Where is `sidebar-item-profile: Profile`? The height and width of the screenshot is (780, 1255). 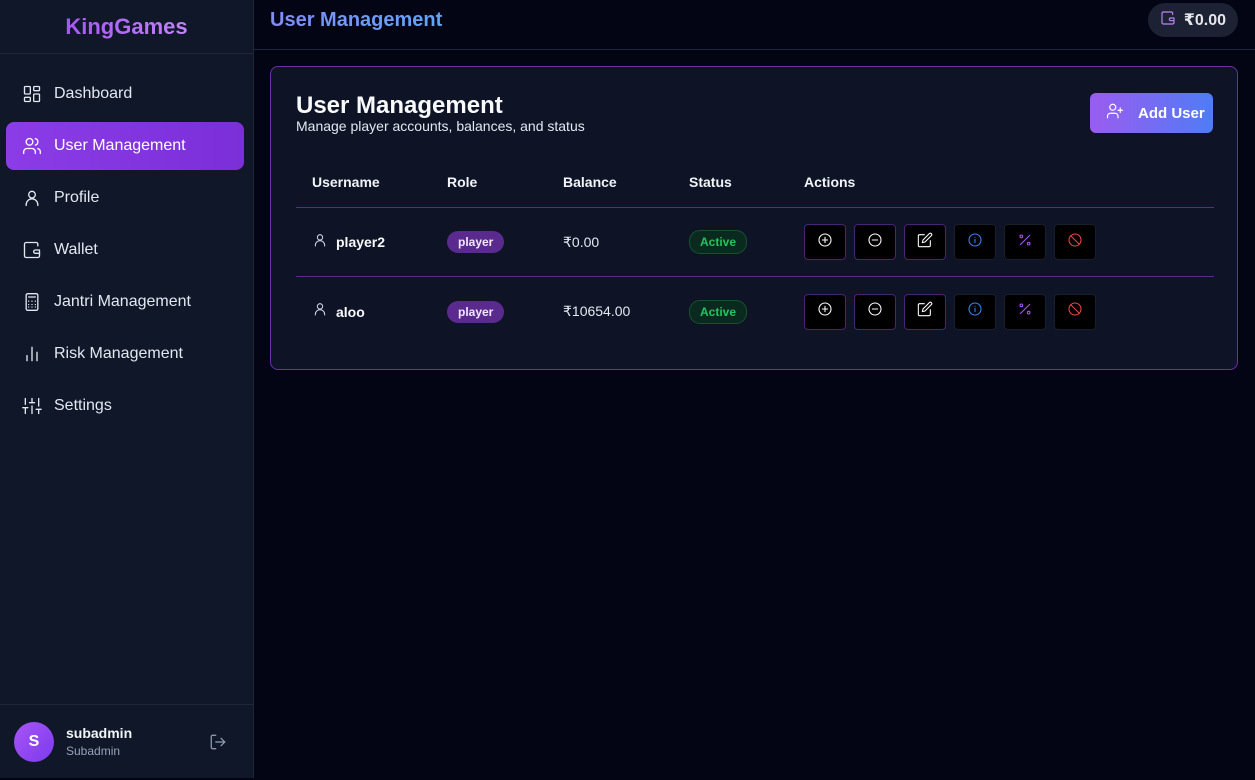 sidebar-item-profile: Profile is located at coordinates (125, 198).